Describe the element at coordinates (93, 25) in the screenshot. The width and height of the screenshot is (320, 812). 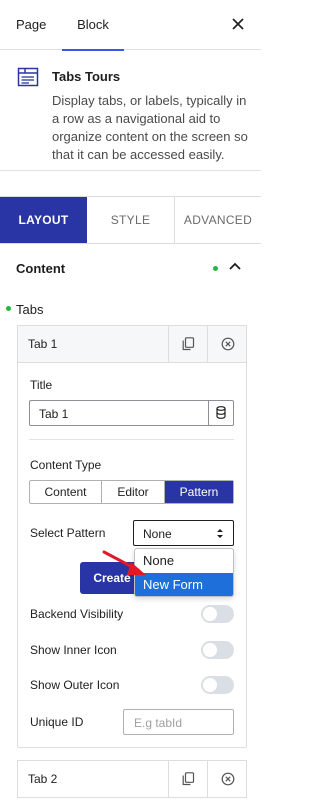
I see `tab-block: Block` at that location.